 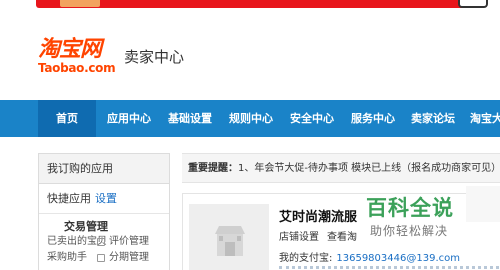 I want to click on taobao-logo: 淘宝网 Taobao.com, so click(x=78, y=56).